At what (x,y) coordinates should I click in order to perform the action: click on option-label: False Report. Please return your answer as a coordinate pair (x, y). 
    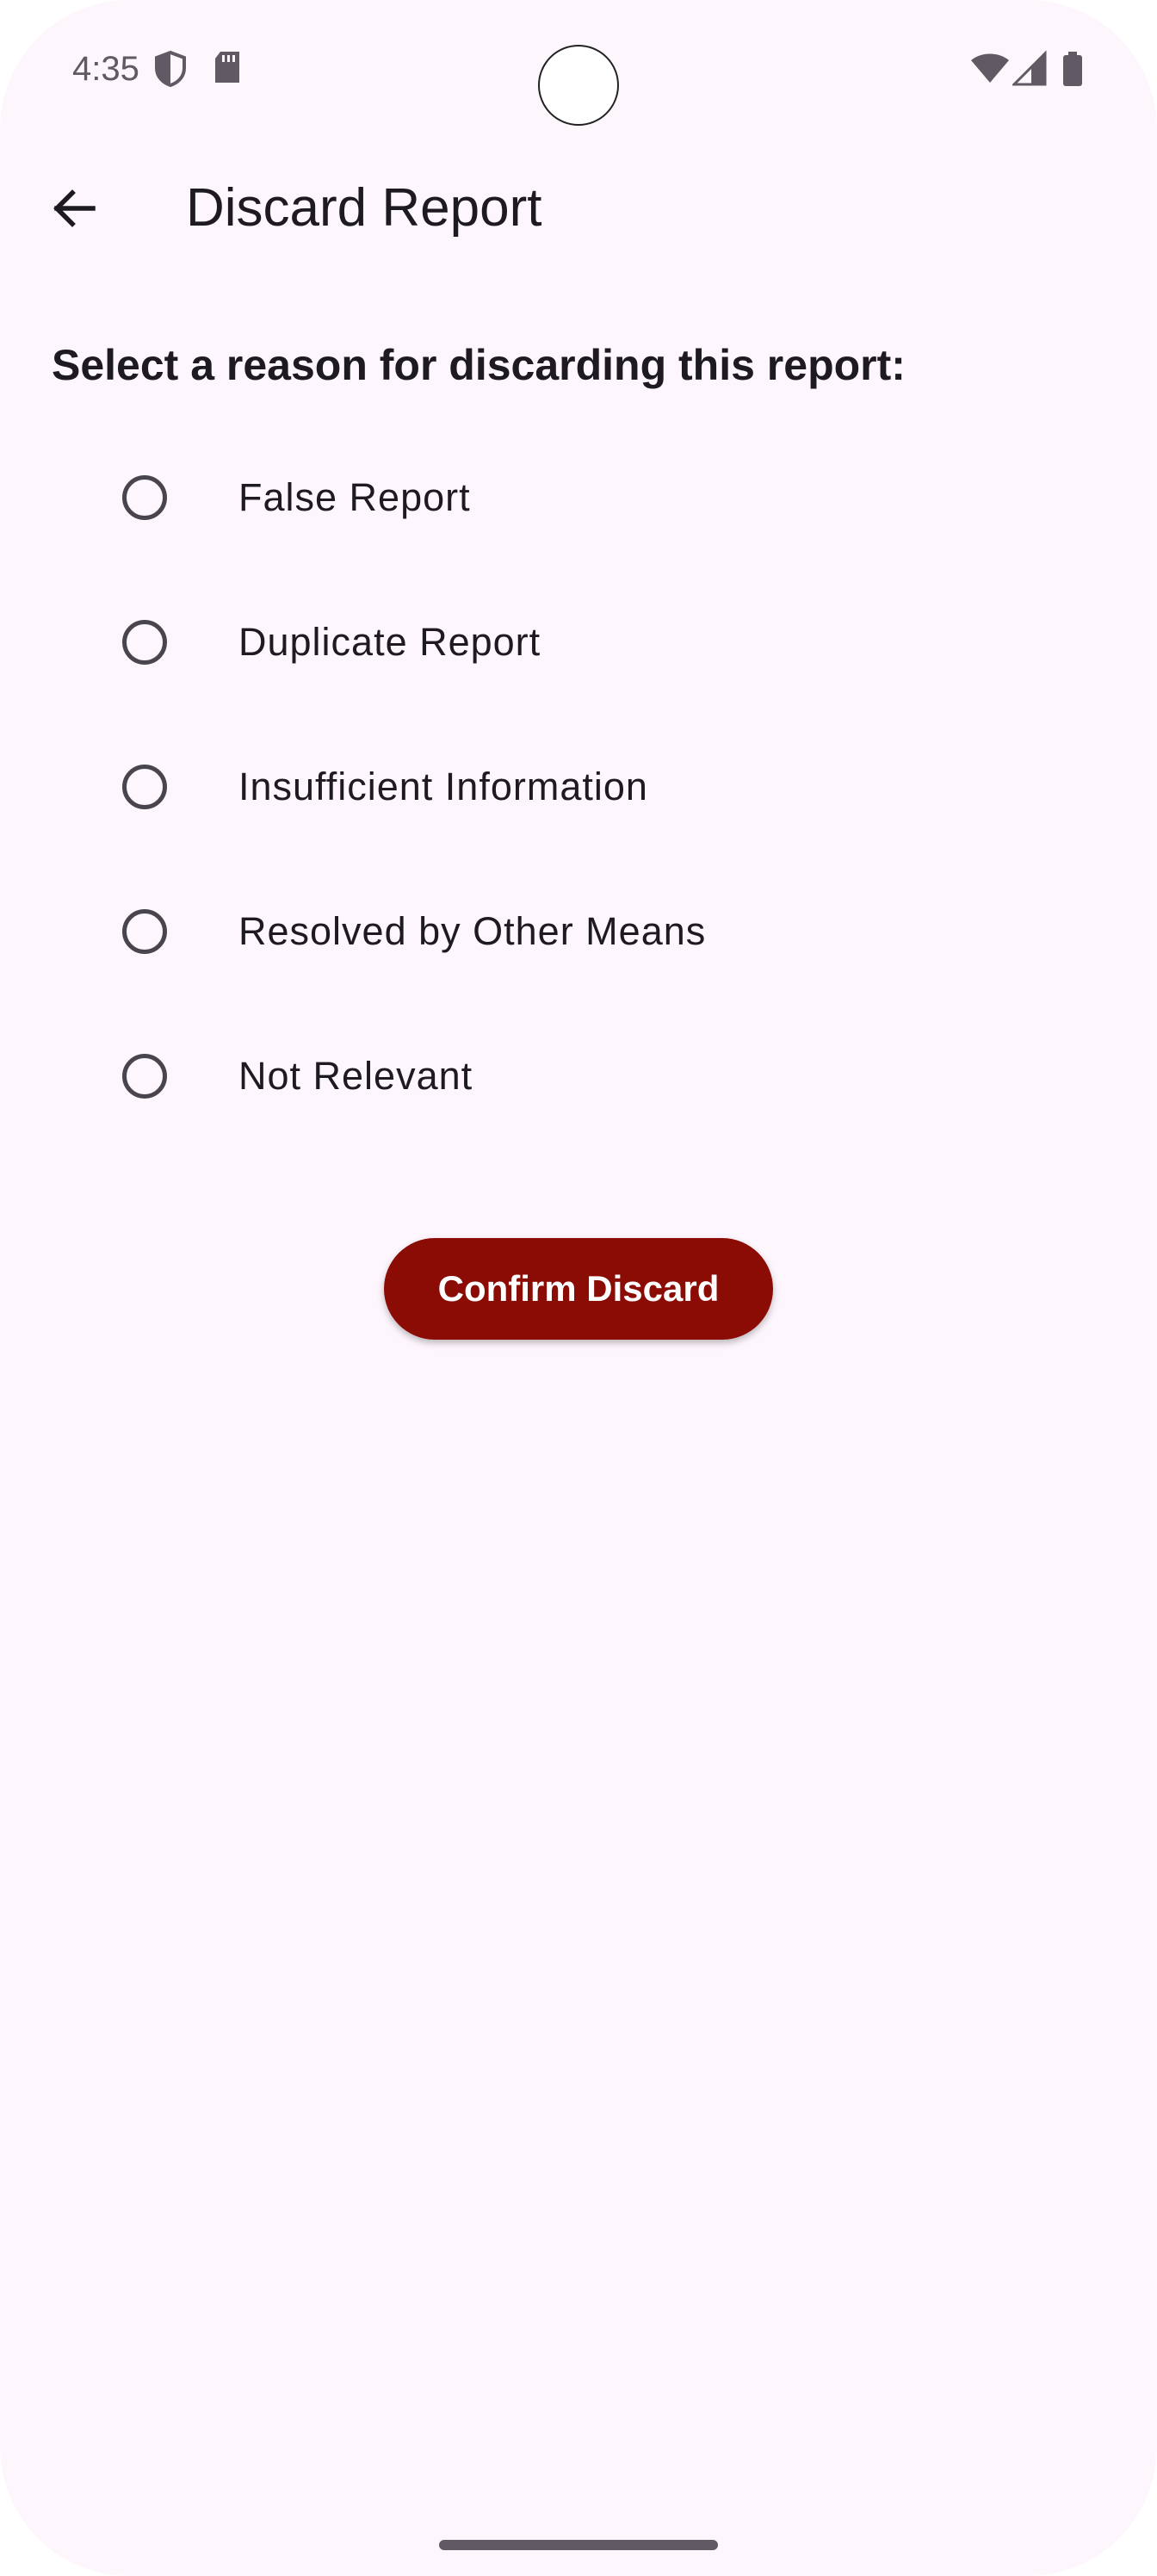
    Looking at the image, I should click on (354, 497).